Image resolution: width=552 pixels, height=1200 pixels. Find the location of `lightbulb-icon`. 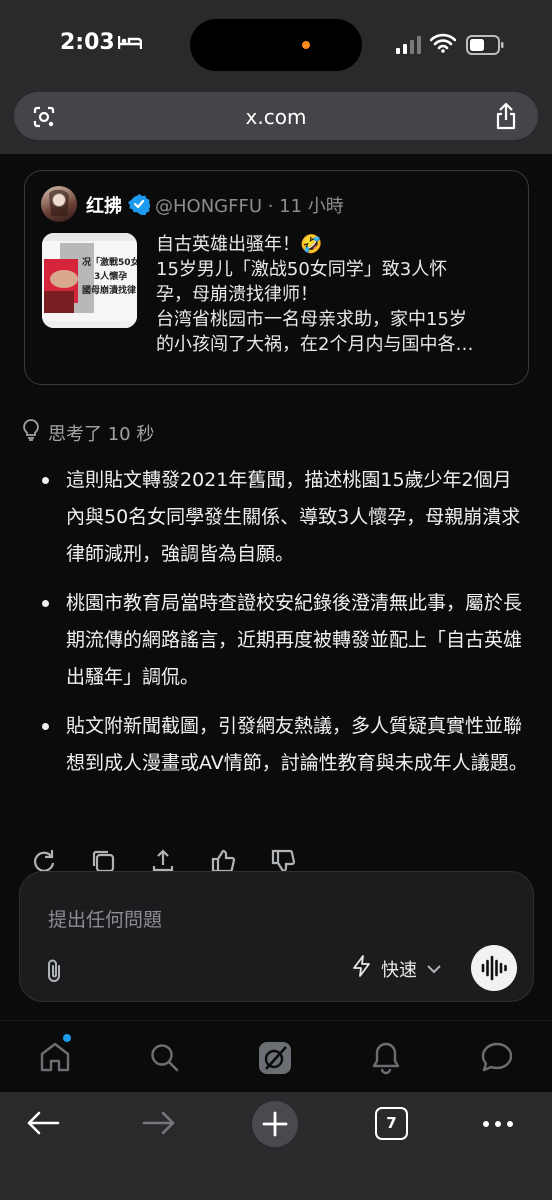

lightbulb-icon is located at coordinates (31, 432).